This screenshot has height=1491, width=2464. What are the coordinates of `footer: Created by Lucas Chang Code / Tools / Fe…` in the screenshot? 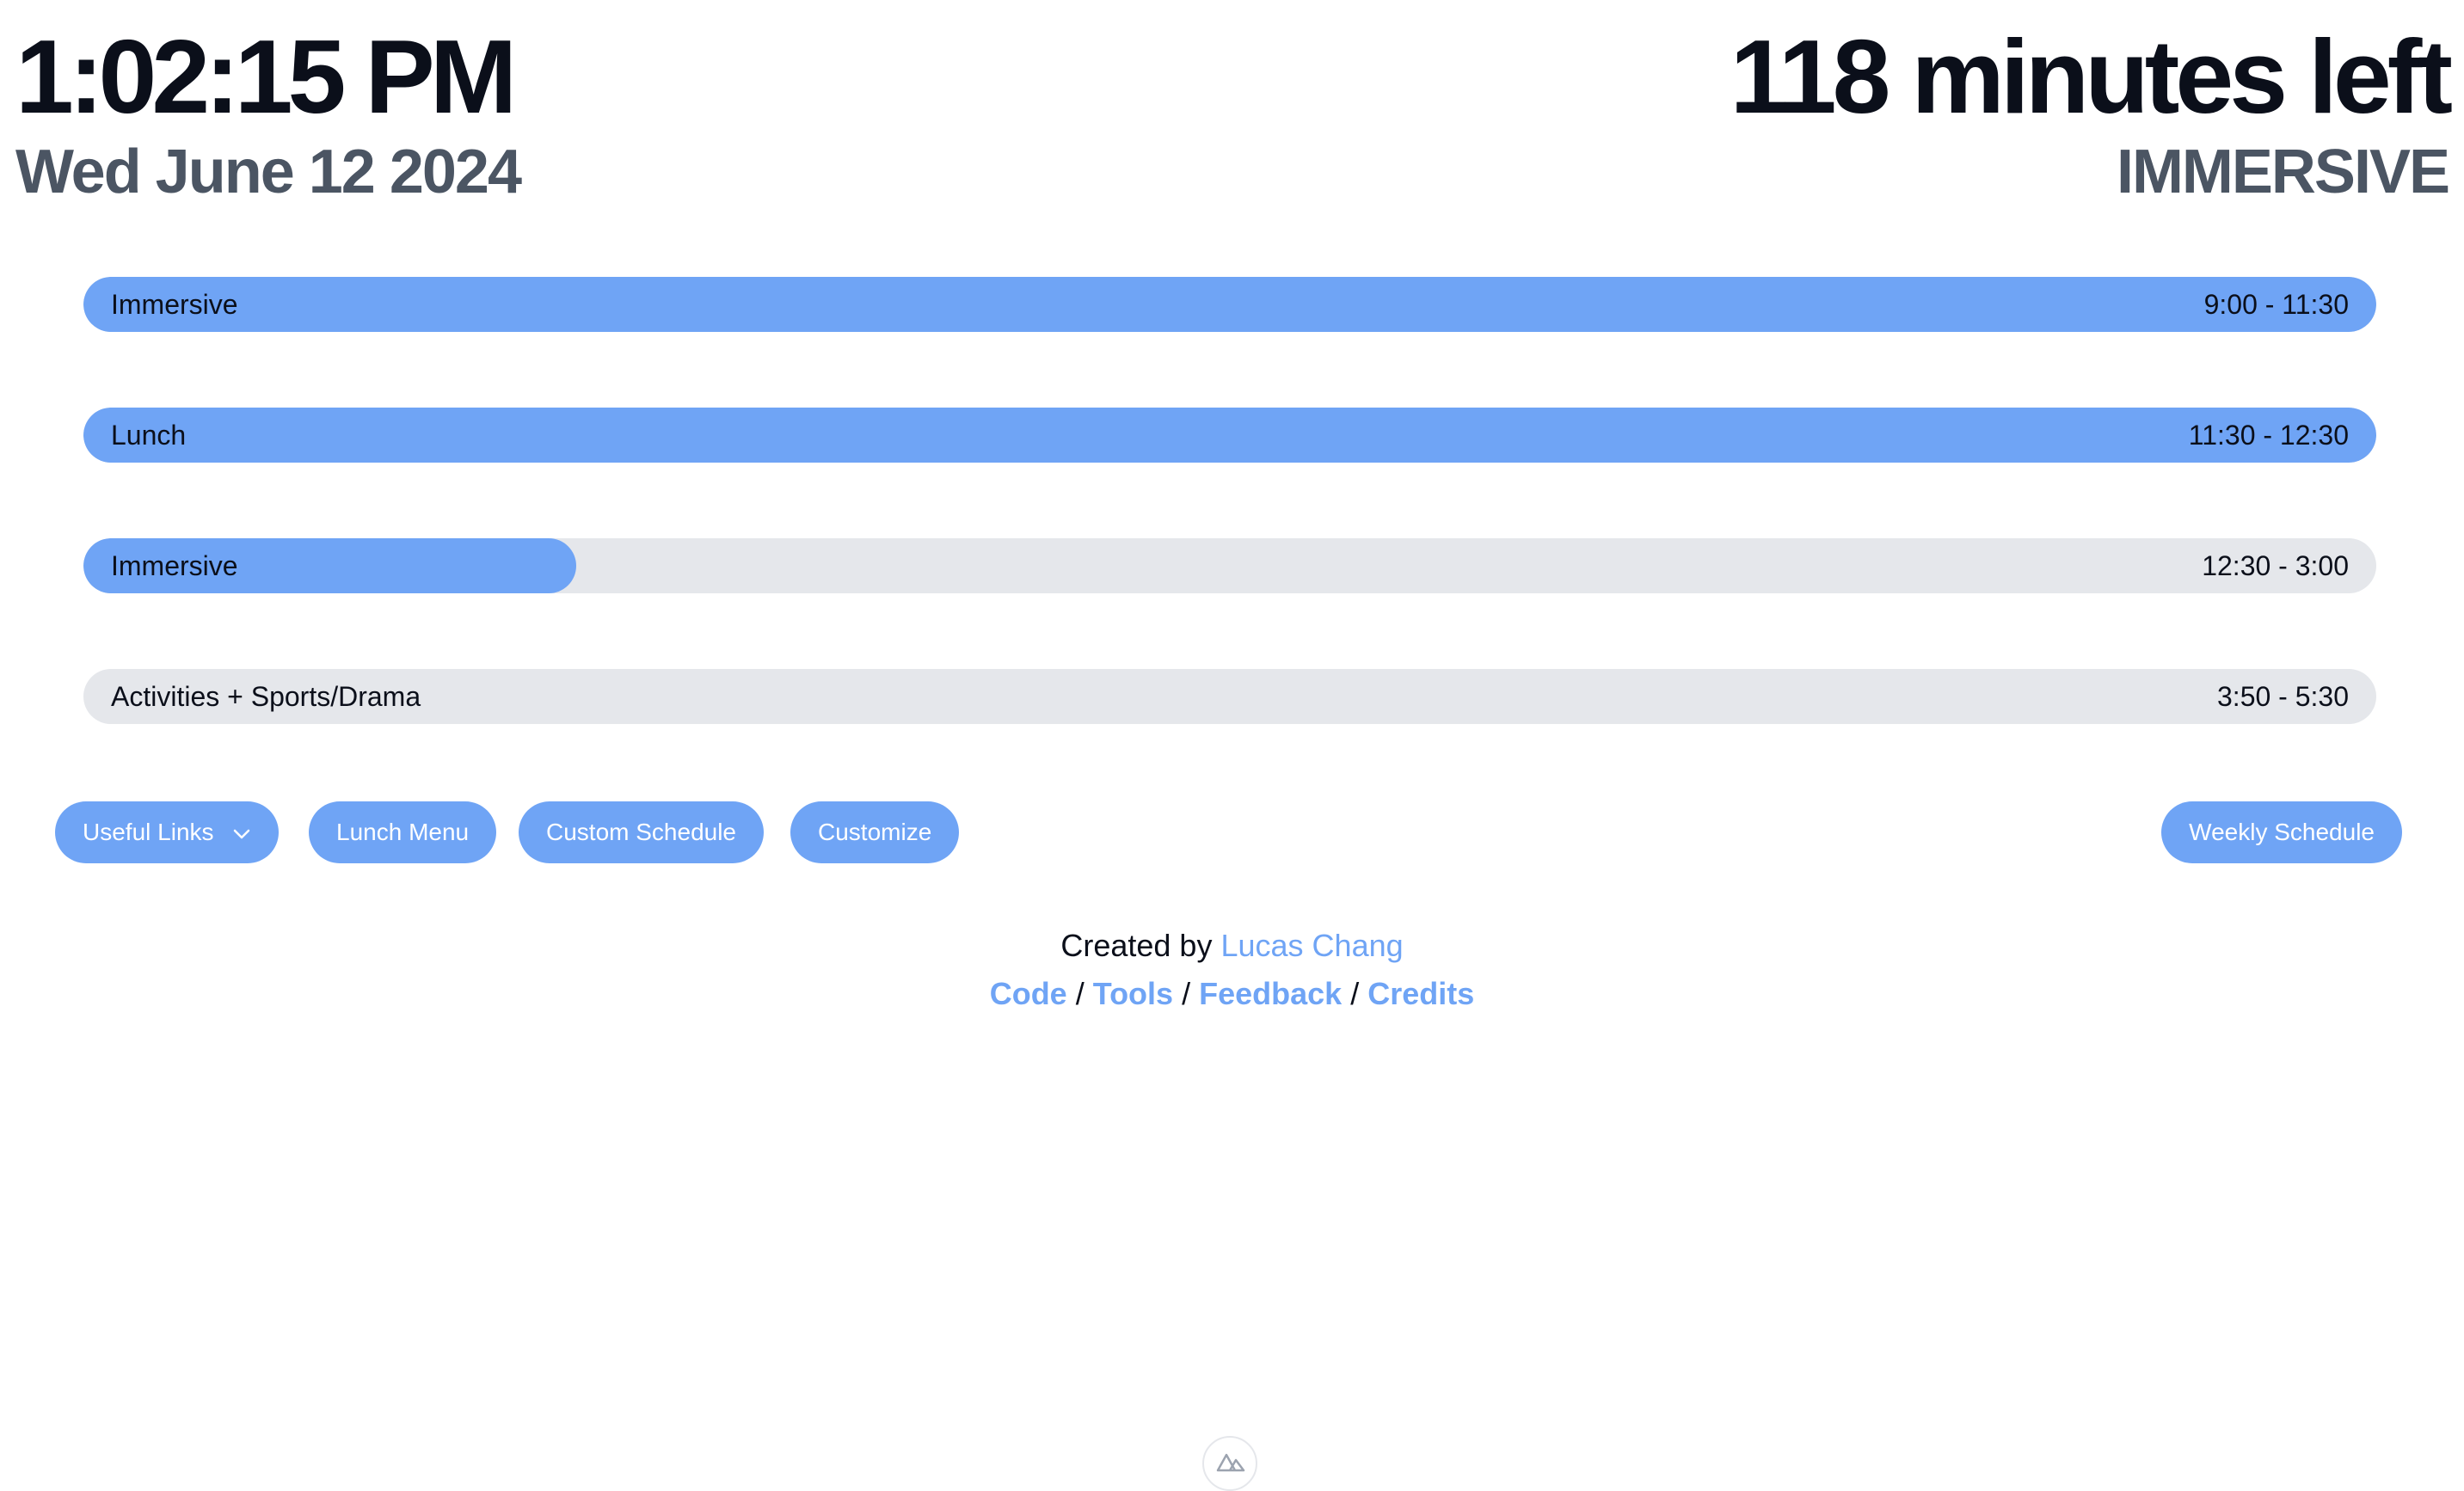 It's located at (1232, 970).